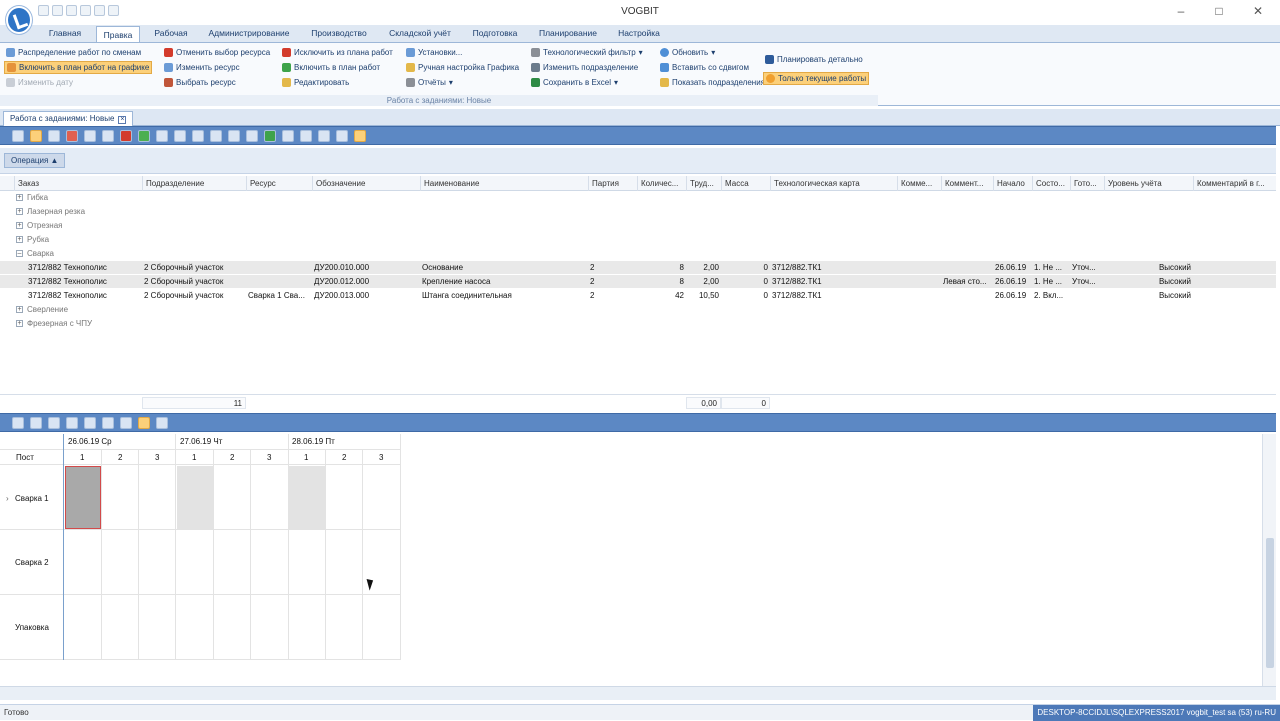 This screenshot has height=721, width=1280. I want to click on add-icon, so click(36, 135).